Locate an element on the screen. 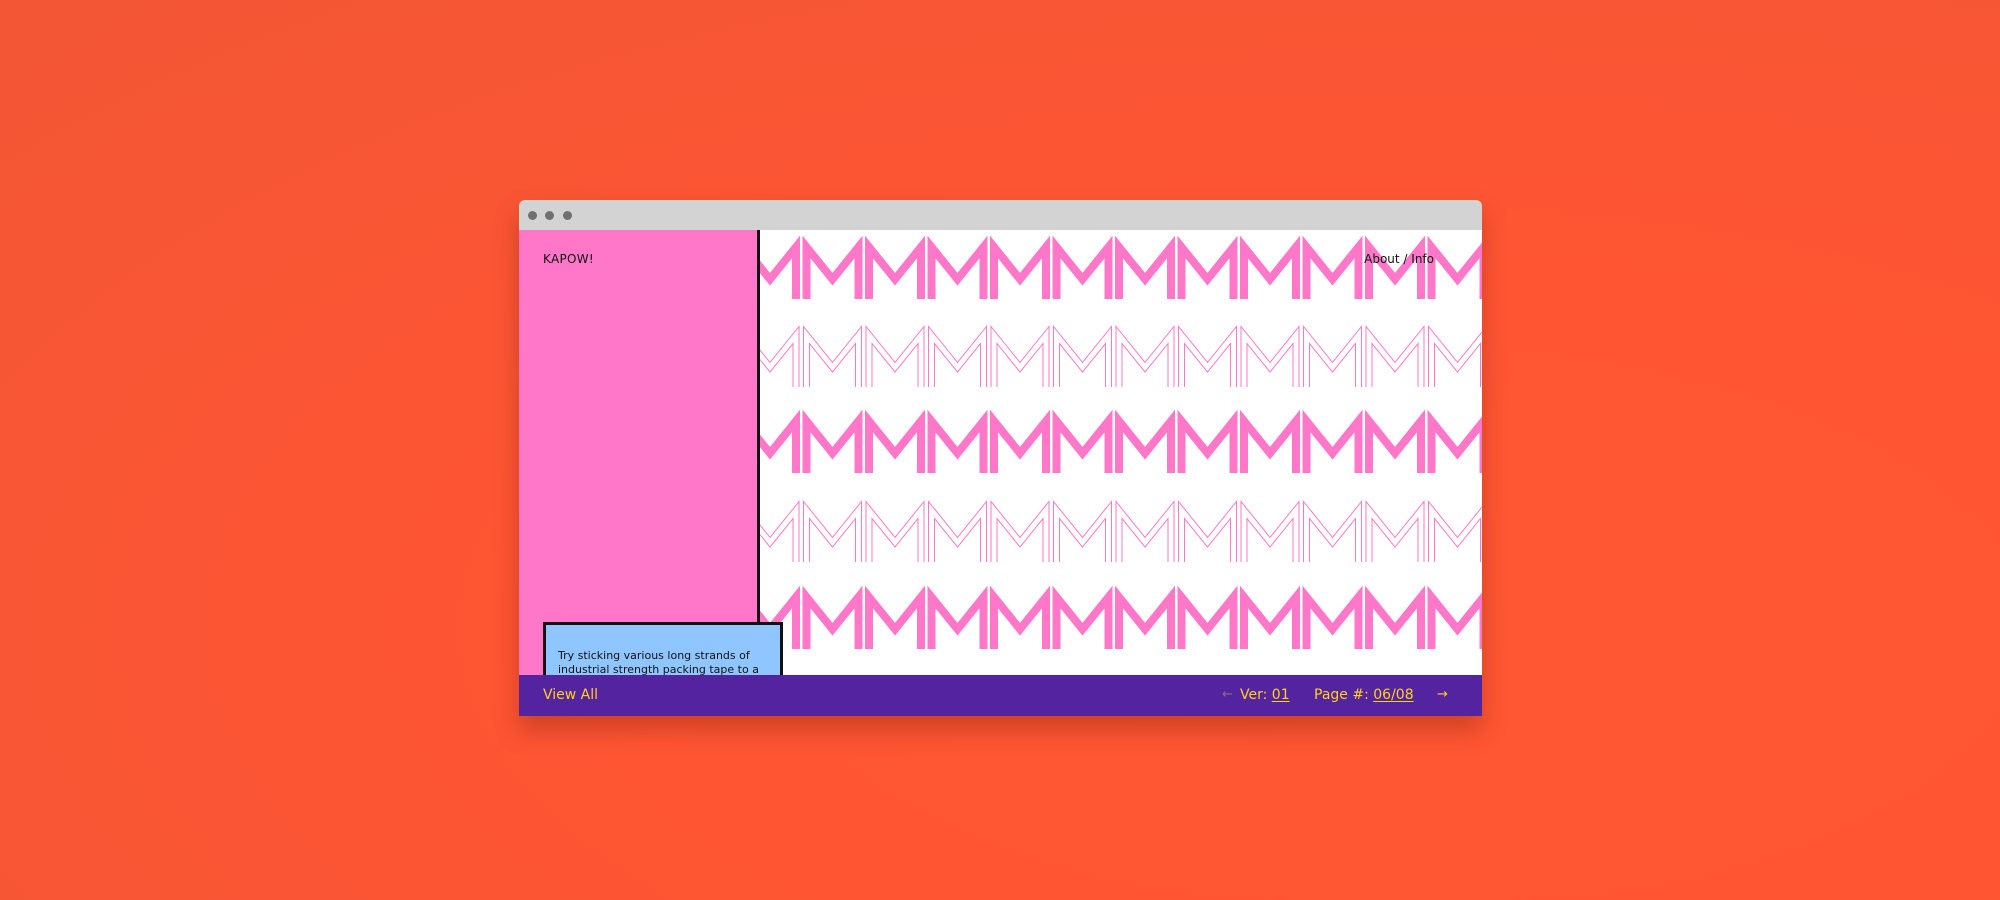 This screenshot has width=2000, height=900. page-label: Page #: is located at coordinates (1341, 695).